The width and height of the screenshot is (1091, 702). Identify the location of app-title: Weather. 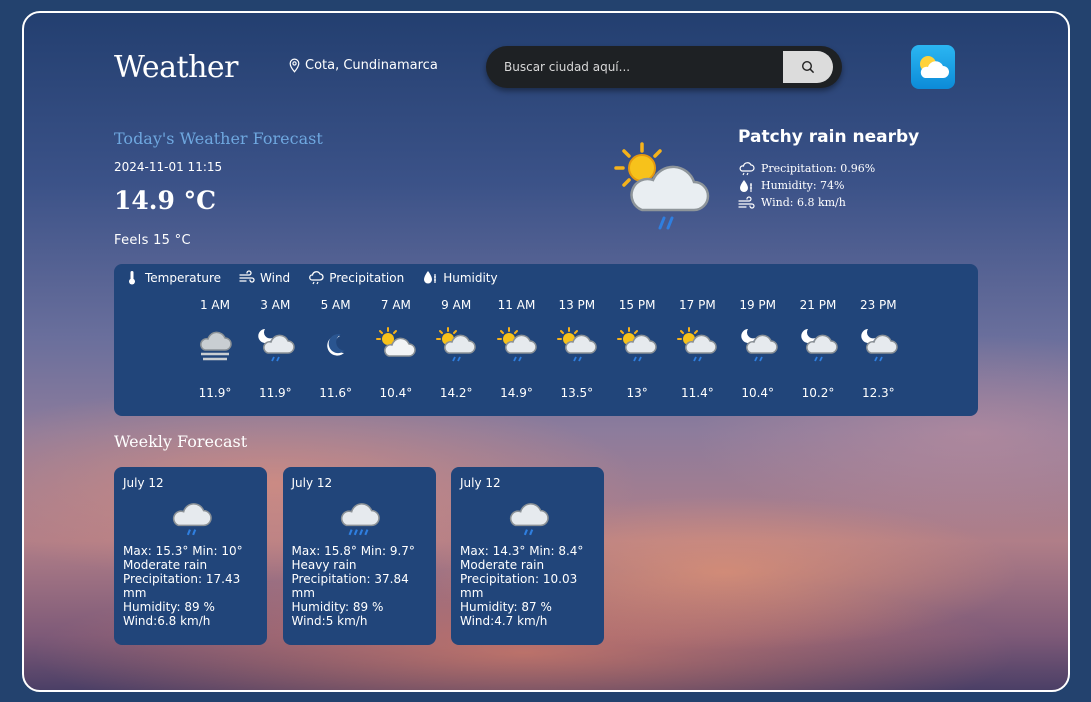
(176, 67).